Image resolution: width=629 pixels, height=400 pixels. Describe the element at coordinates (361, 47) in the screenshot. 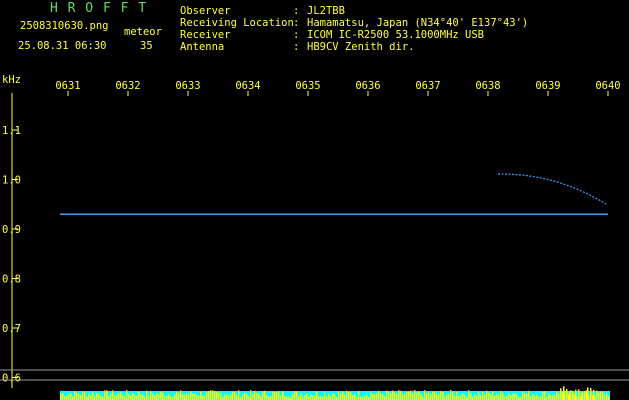

I see `antenna-value: HB9CV Zenith dir.` at that location.